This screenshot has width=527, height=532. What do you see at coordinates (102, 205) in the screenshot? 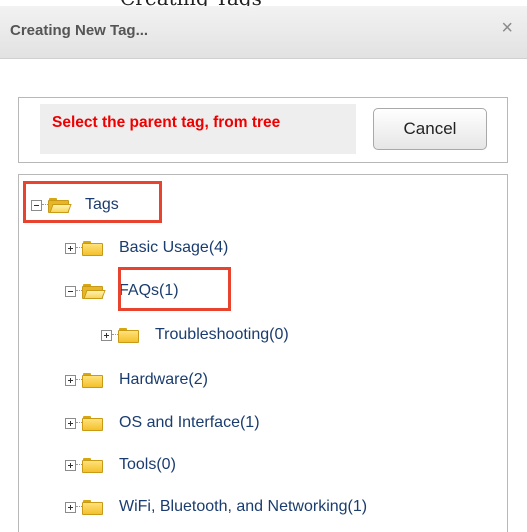
I see `tree-node-label: Tags` at bounding box center [102, 205].